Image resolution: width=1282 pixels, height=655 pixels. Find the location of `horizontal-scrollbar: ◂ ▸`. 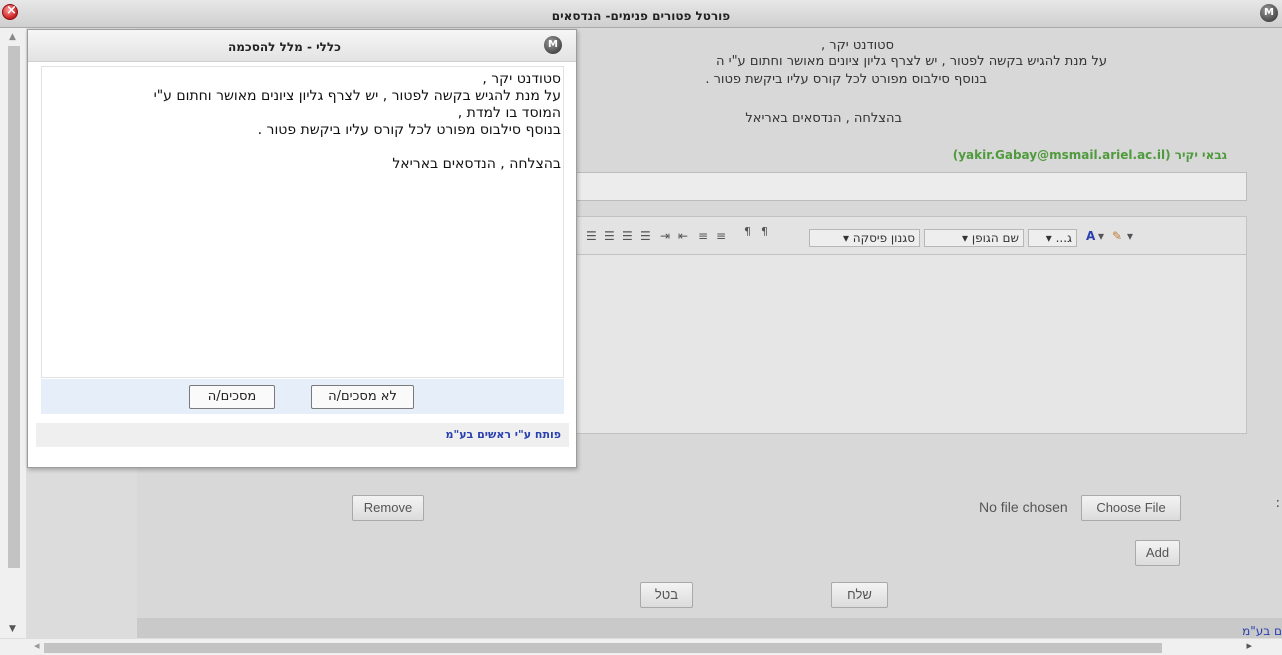

horizontal-scrollbar: ◂ ▸ is located at coordinates (641, 646).